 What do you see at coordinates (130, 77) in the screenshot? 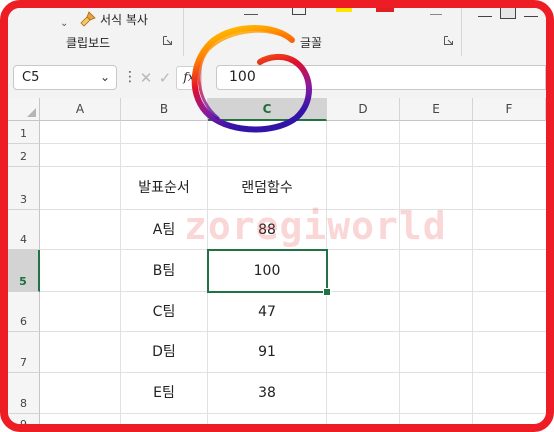
I see `more-options-icon: ⋮` at bounding box center [130, 77].